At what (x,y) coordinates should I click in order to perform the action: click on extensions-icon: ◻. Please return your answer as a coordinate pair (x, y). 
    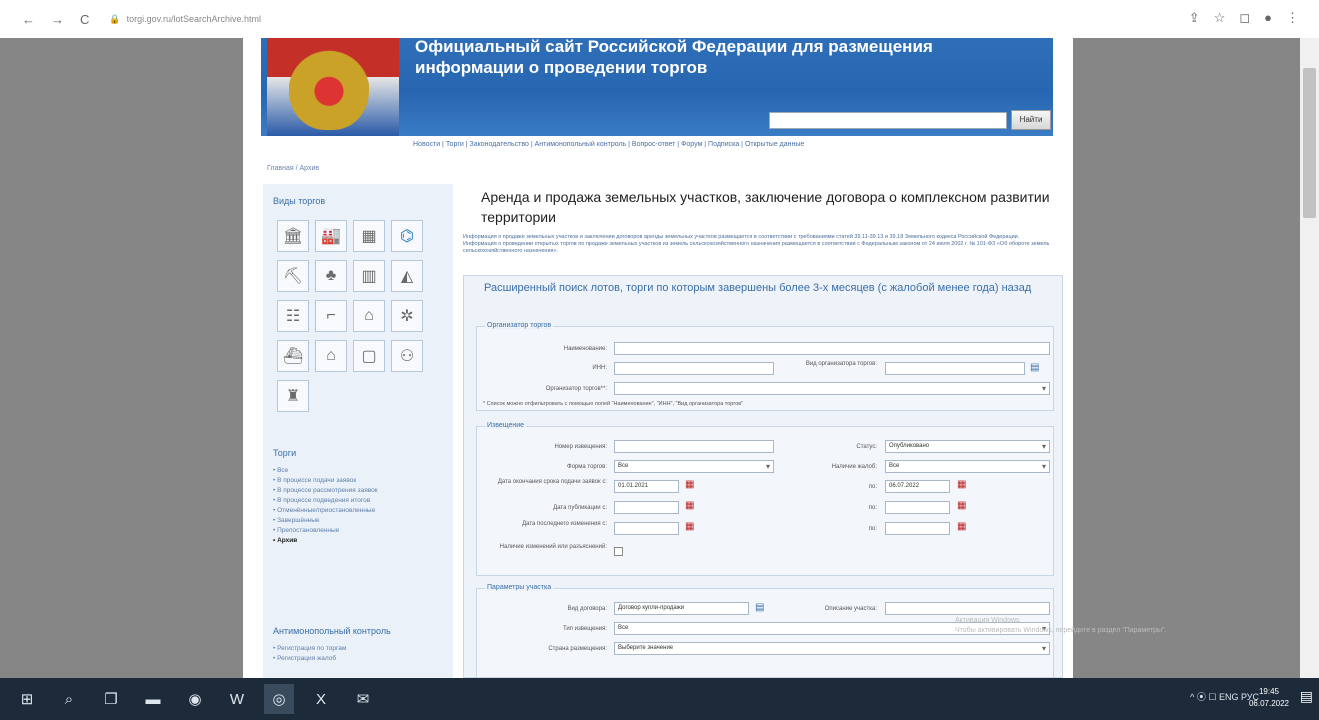
    Looking at the image, I should click on (1244, 18).